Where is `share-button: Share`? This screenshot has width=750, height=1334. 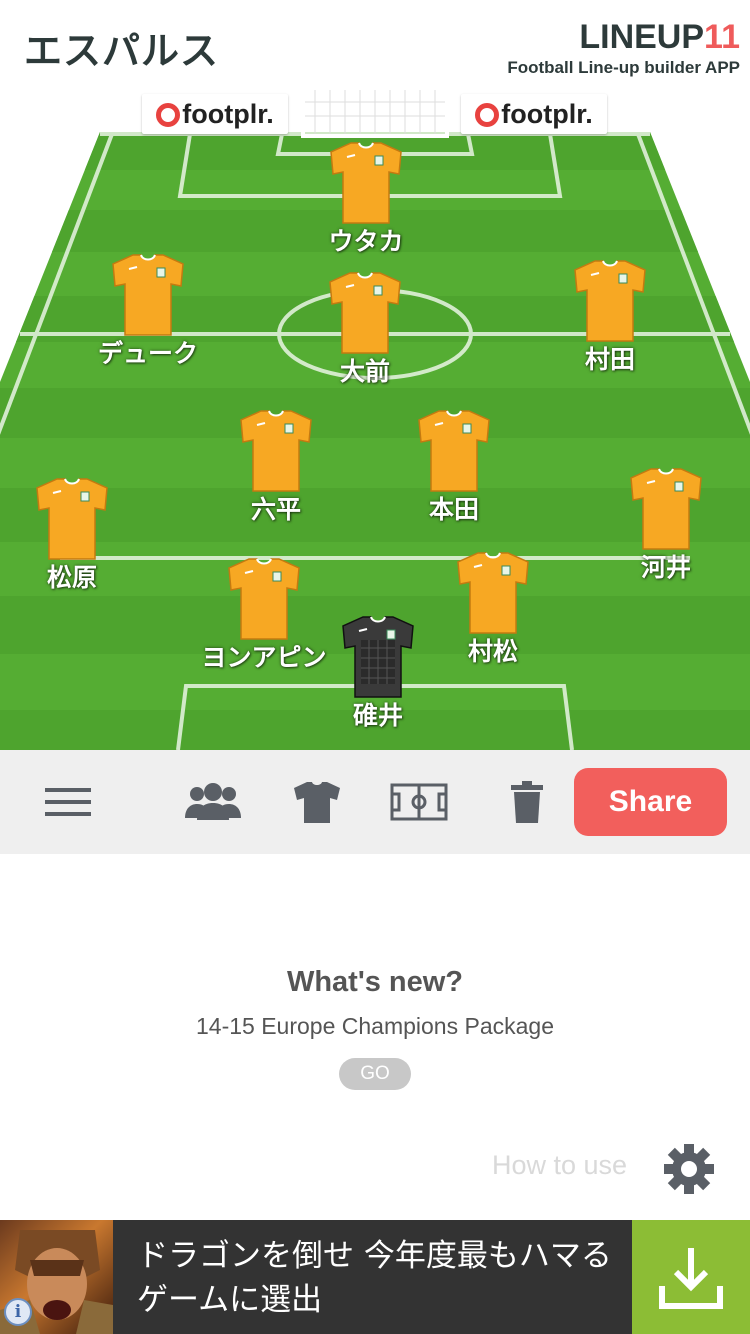 share-button: Share is located at coordinates (650, 802).